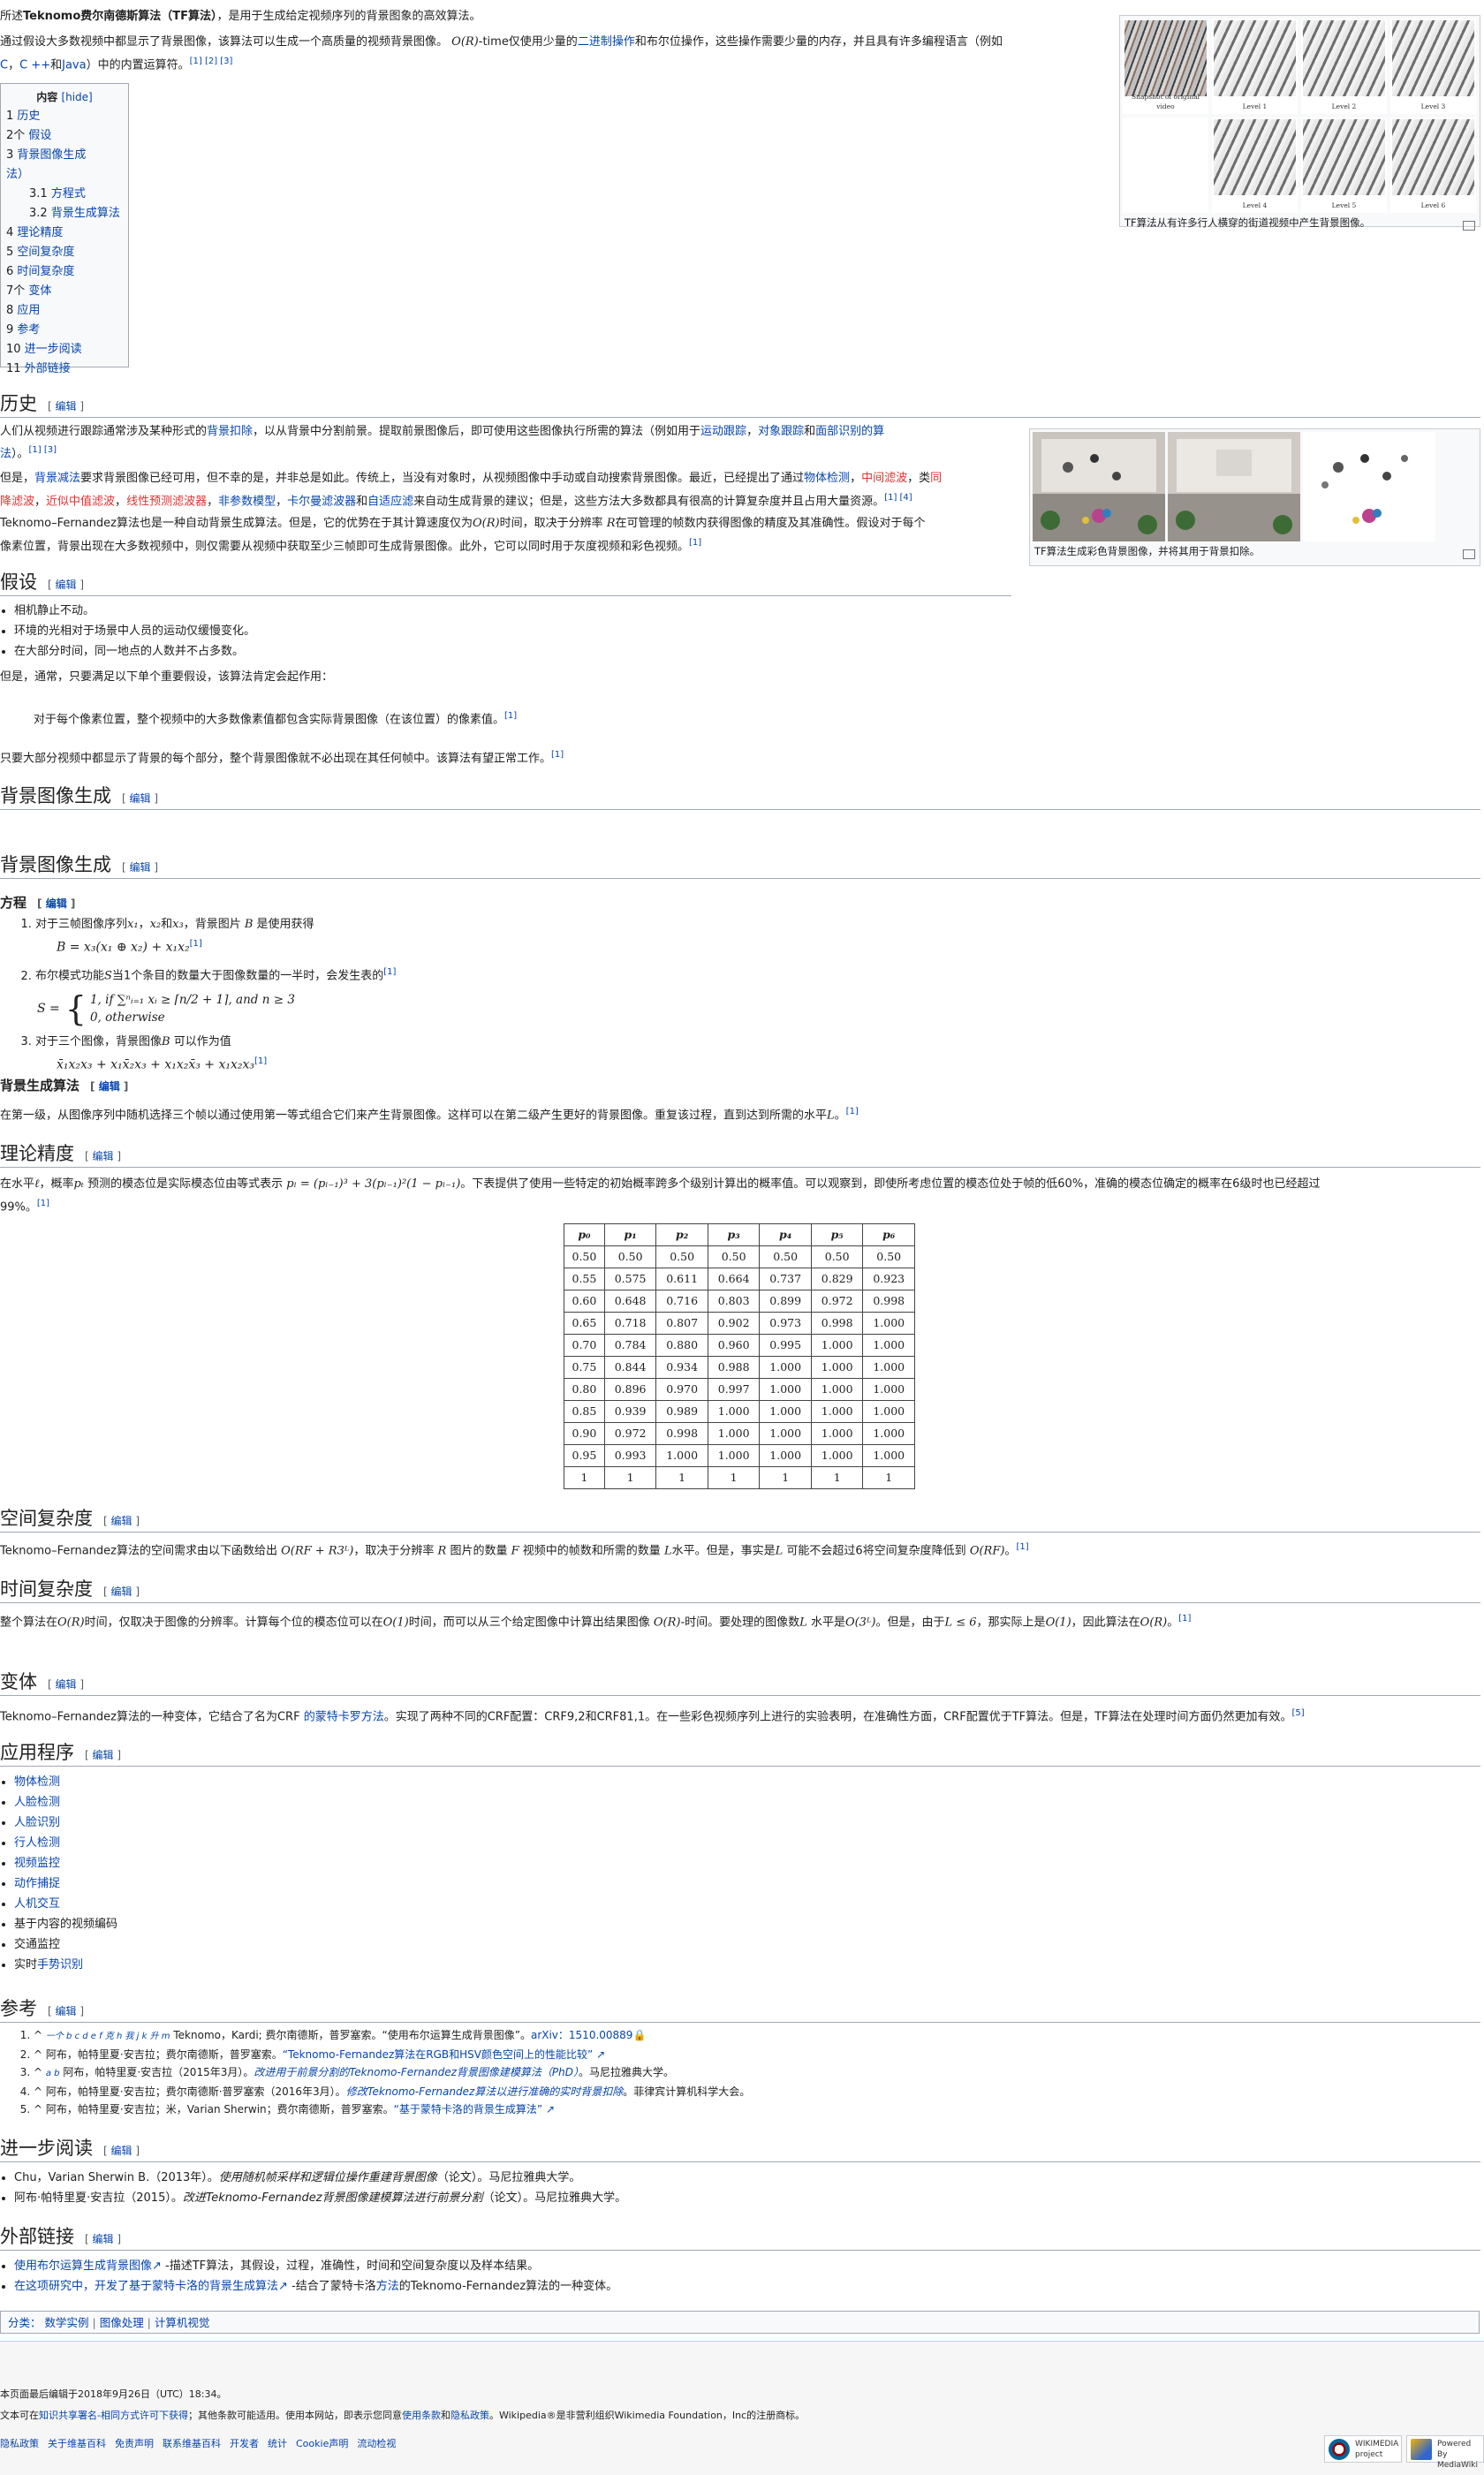 This screenshot has width=1484, height=2475. I want to click on category-link: 数学实例, so click(67, 2322).